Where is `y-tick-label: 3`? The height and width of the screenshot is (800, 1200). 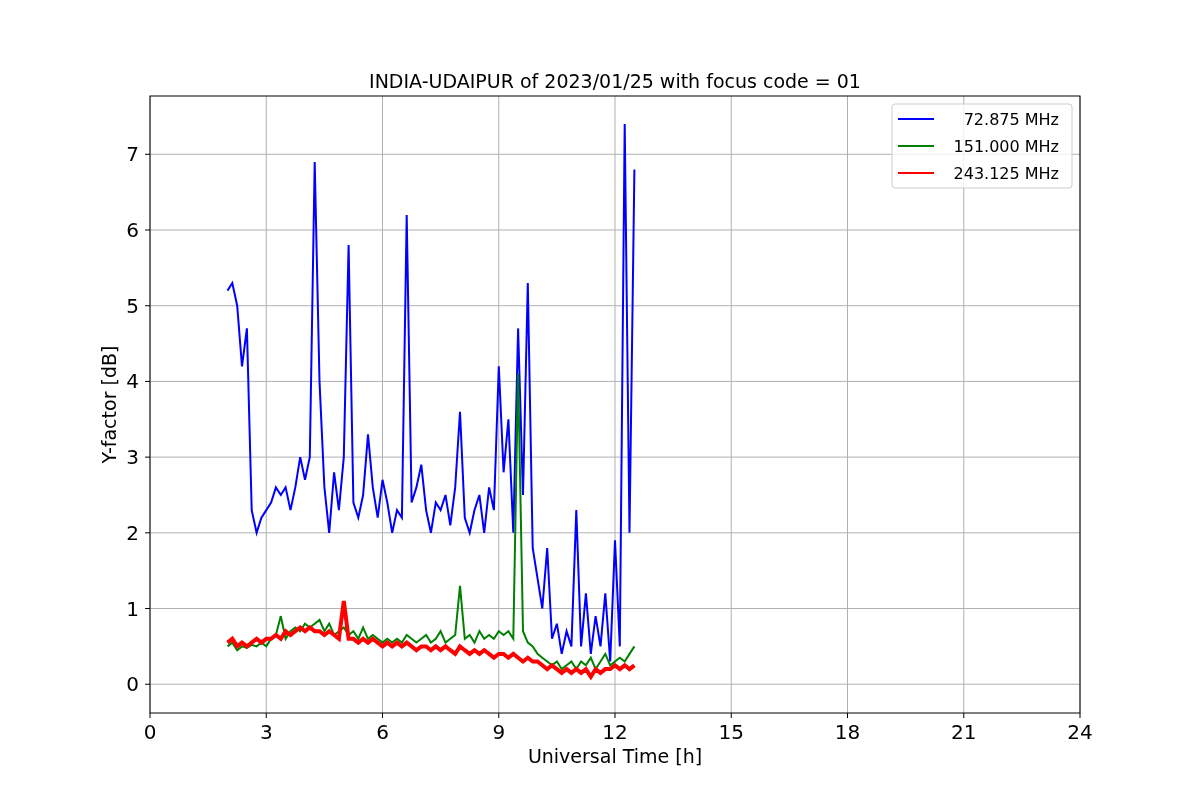
y-tick-label: 3 is located at coordinates (132, 457).